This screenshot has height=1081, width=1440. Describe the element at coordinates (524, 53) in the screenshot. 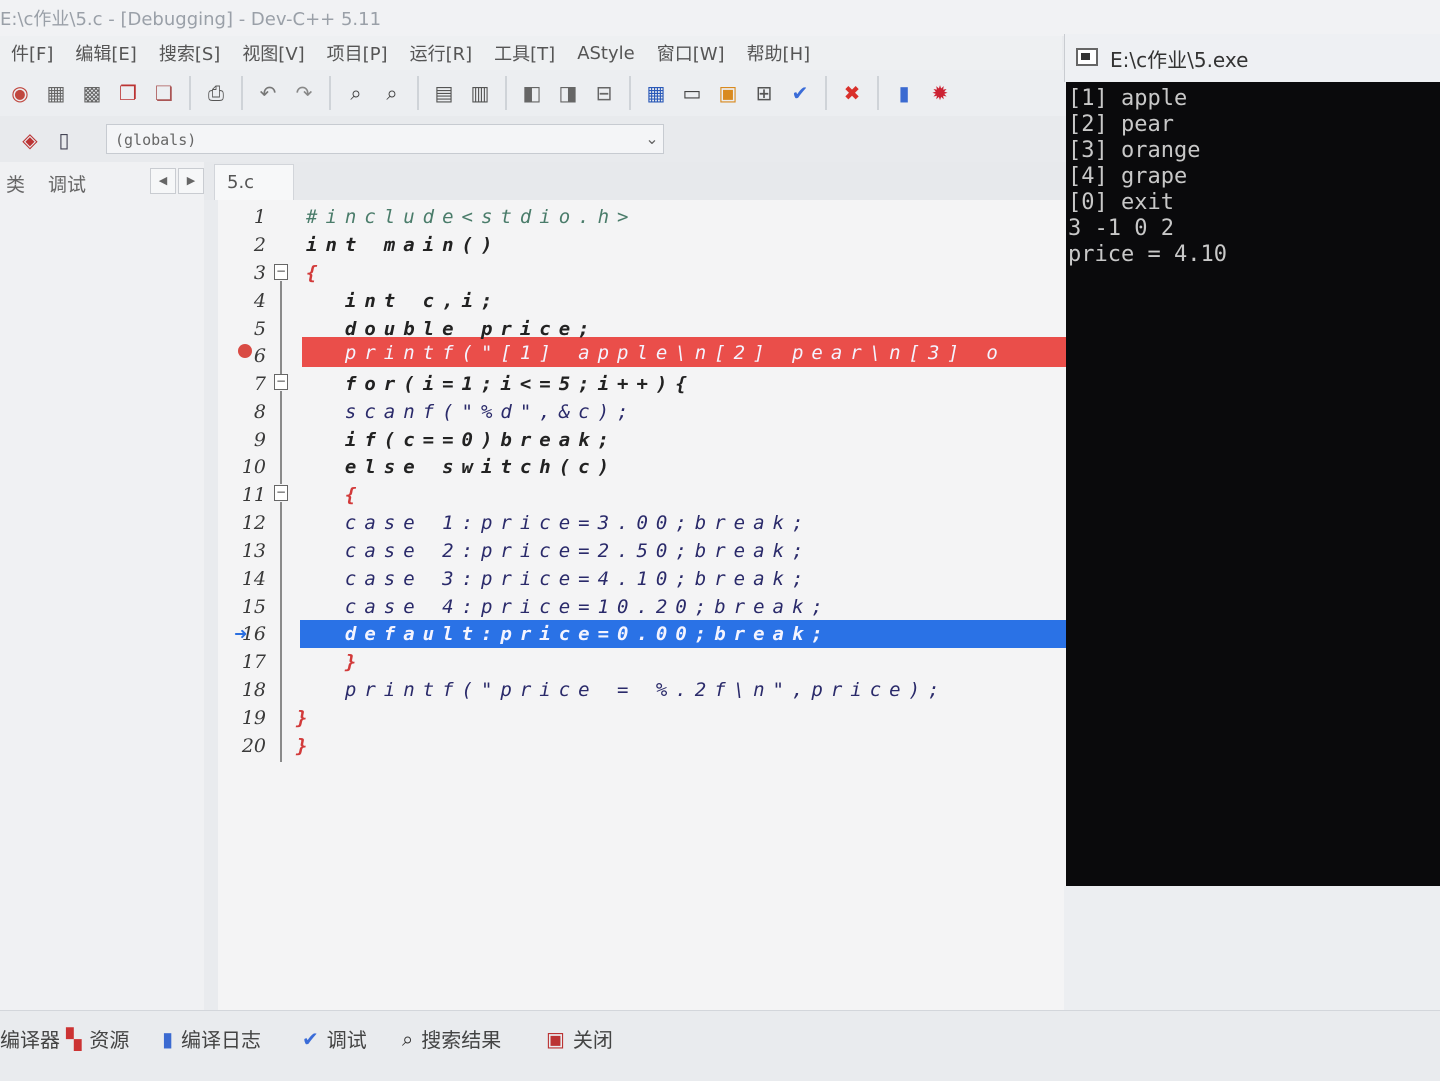

I see `menu-tools: 工具[T]` at that location.